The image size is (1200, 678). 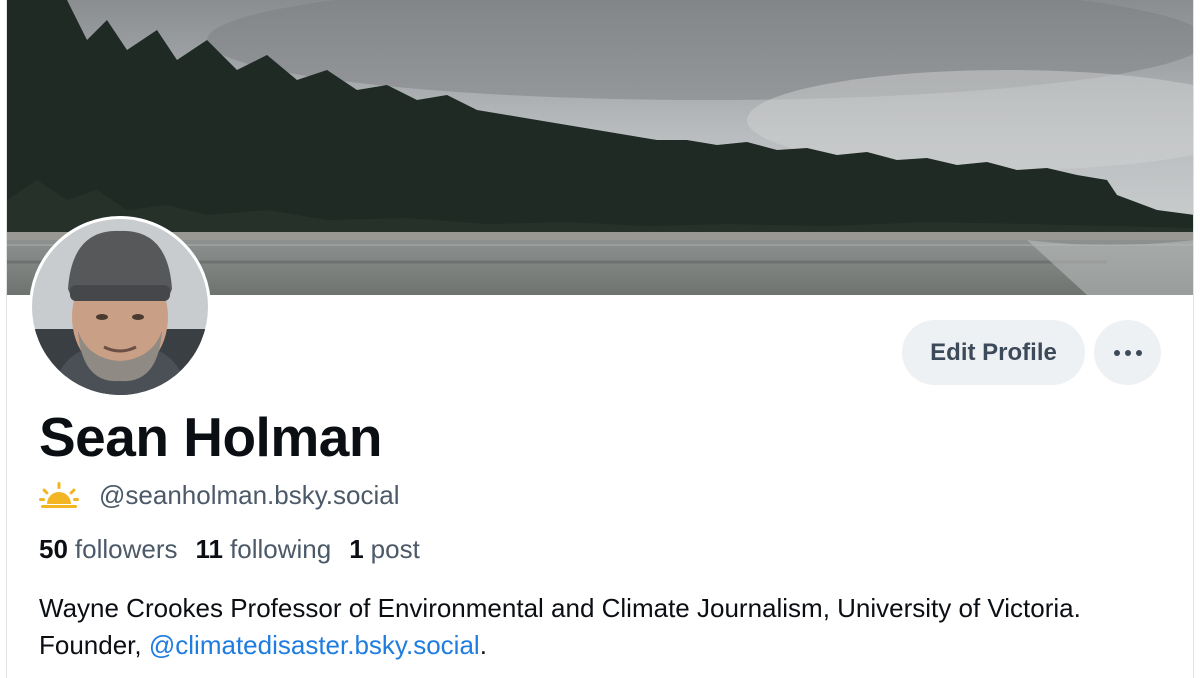 I want to click on profile-handle: @seanholman.bsky.social, so click(x=249, y=494).